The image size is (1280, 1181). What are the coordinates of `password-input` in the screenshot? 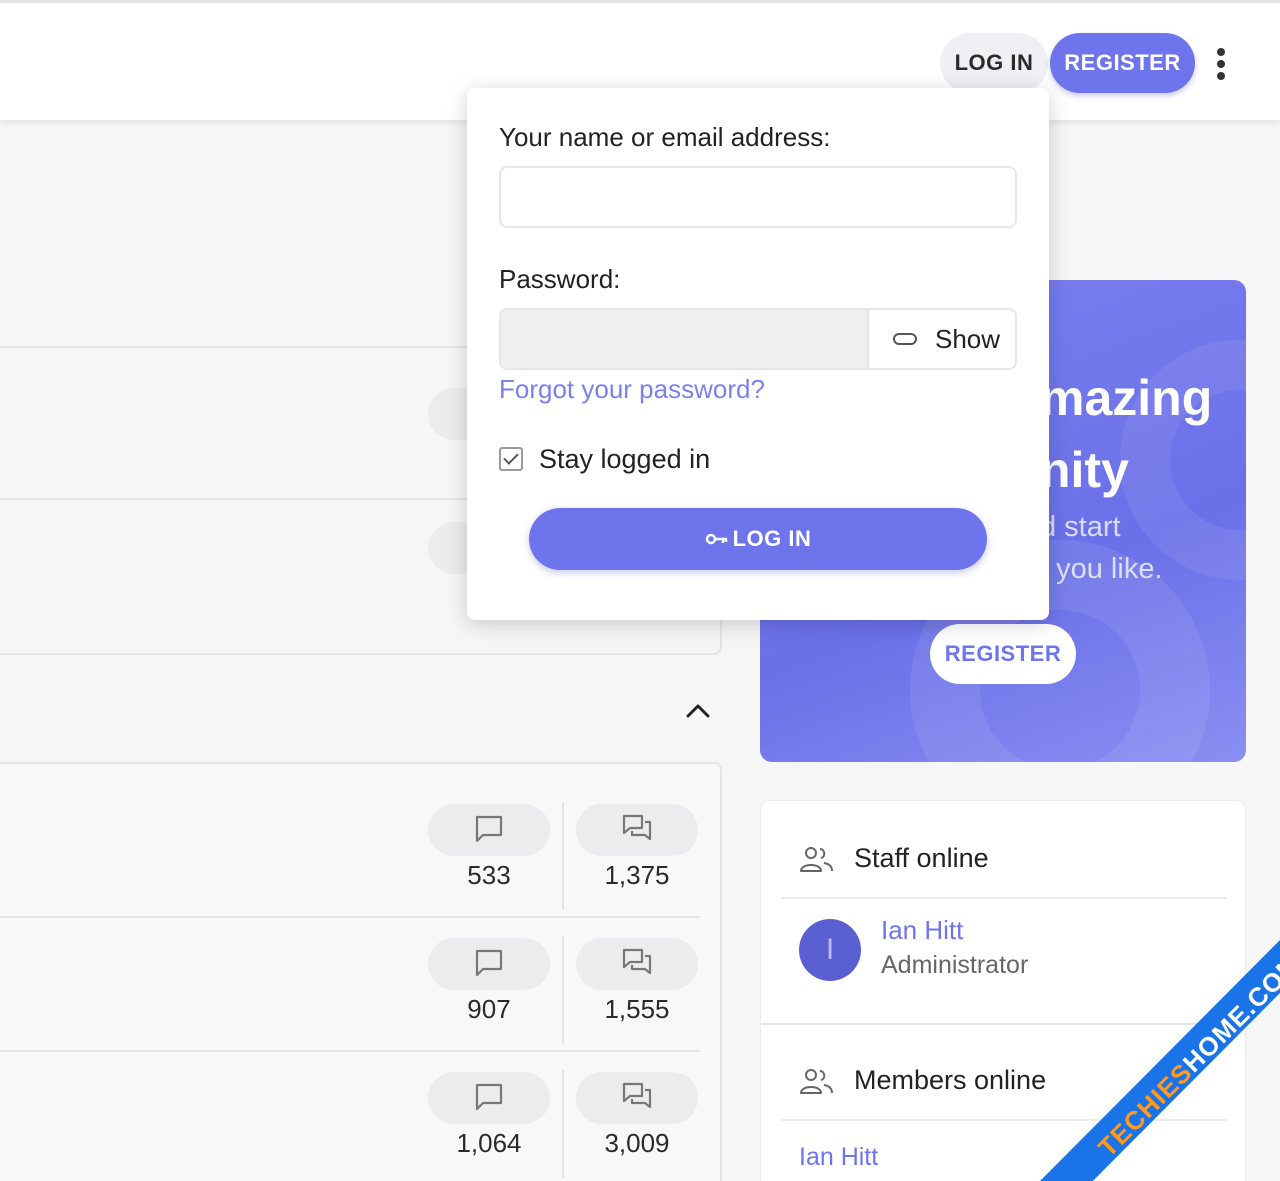 It's located at (685, 339).